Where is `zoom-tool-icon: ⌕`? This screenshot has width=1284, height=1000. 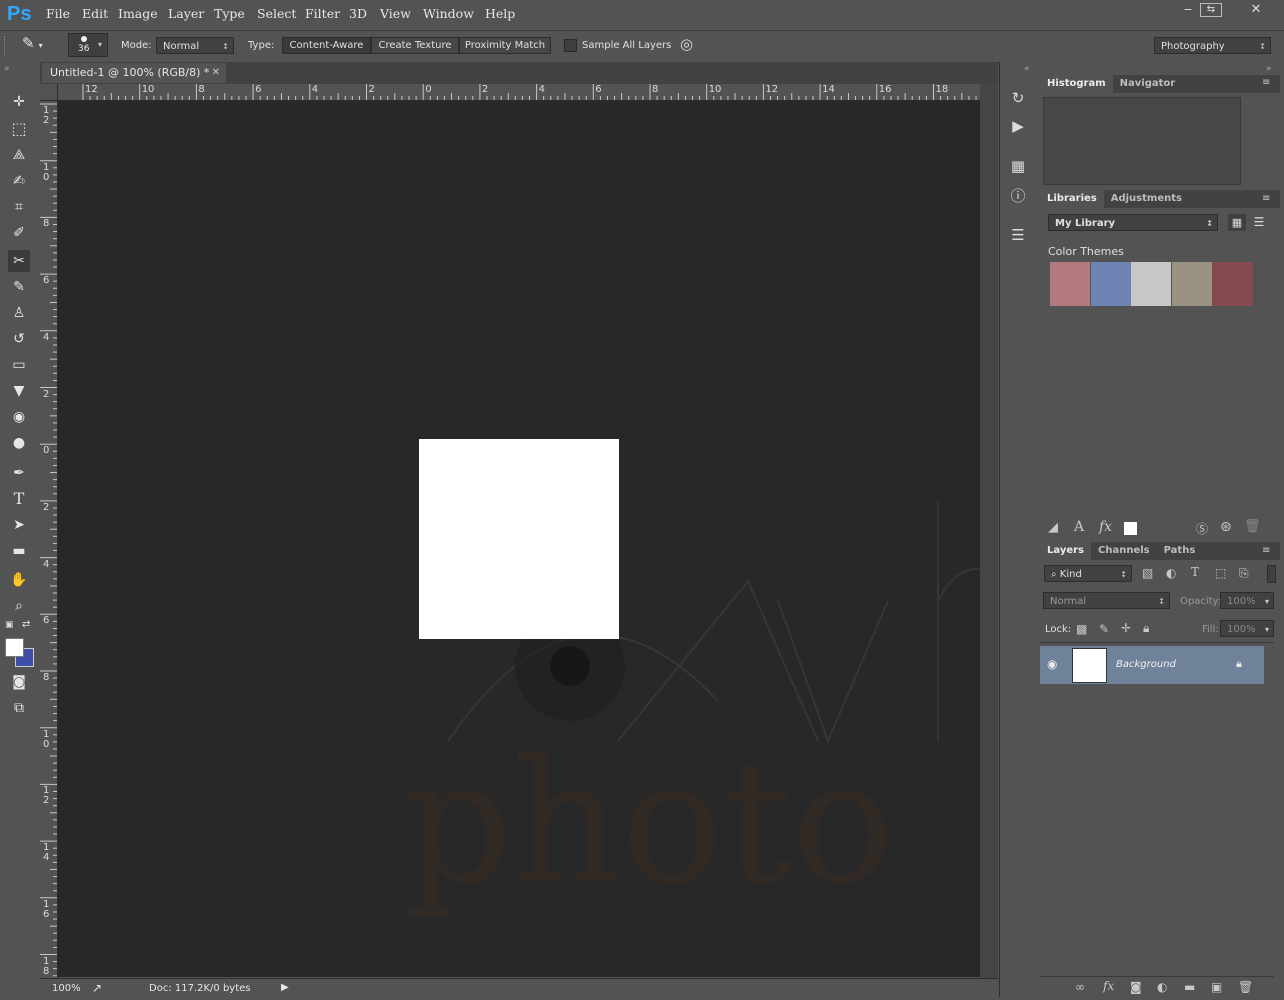
zoom-tool-icon: ⌕ is located at coordinates (19, 606).